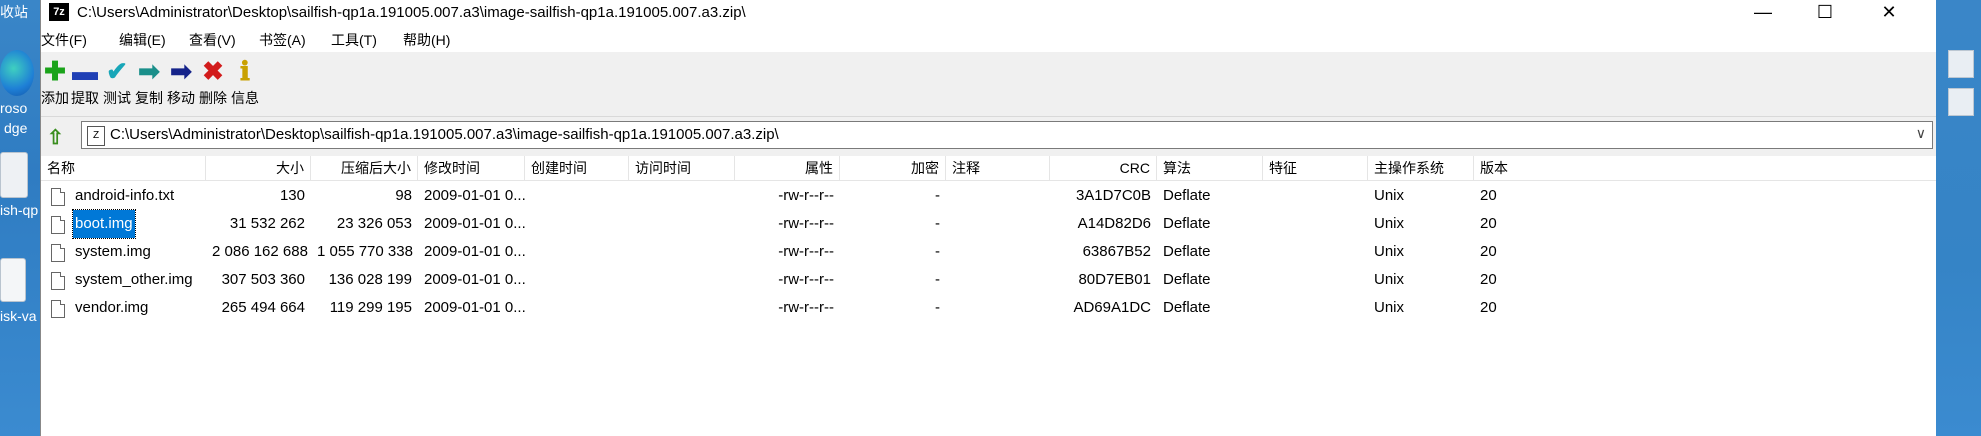  I want to click on chevron-down-icon: ∨, so click(1921, 133).